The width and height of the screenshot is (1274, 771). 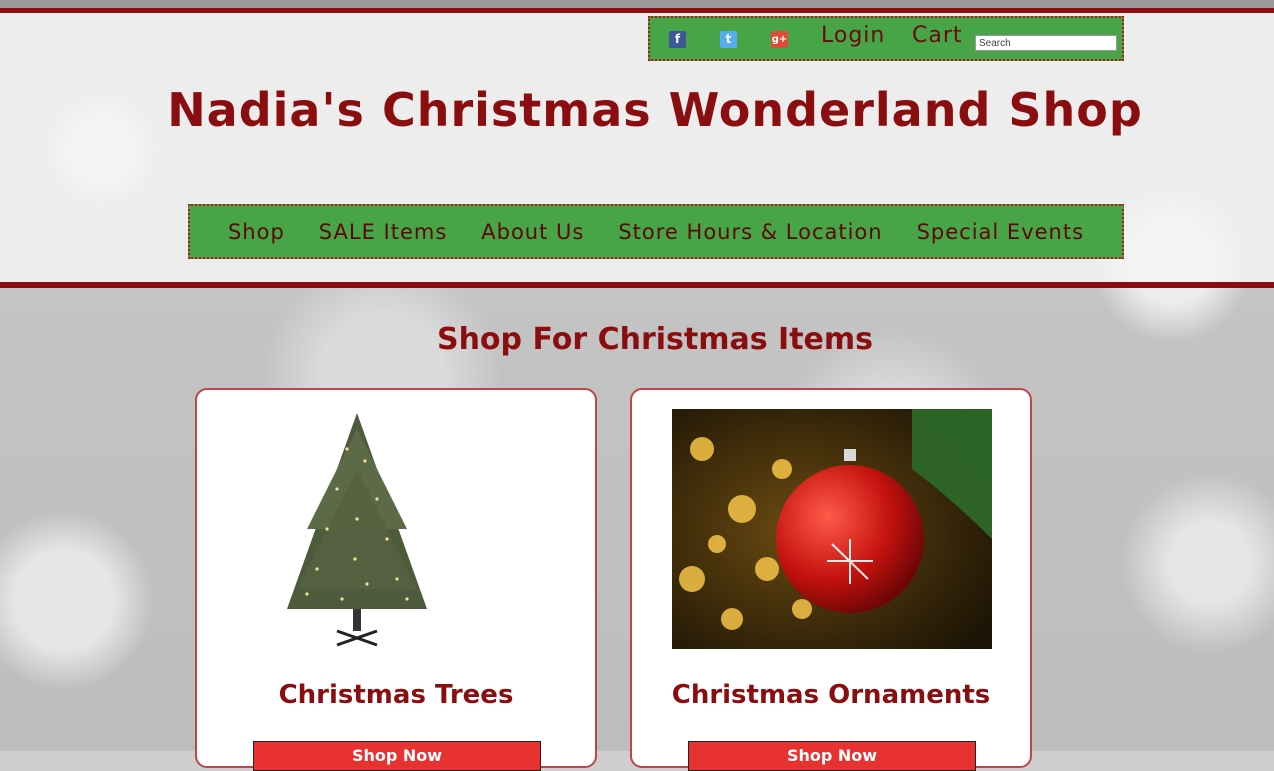 I want to click on site-title: Nadia's Christmas Wonderland Shop, so click(x=655, y=110).